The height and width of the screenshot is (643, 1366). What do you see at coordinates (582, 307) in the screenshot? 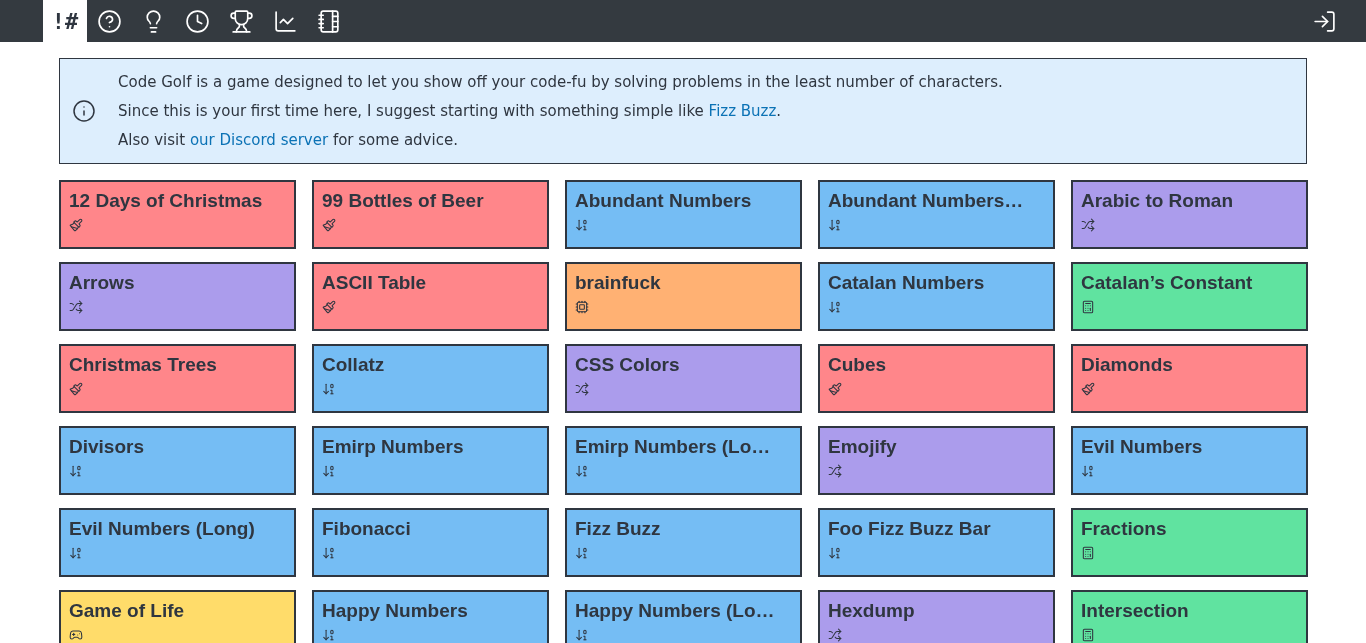
I see `chip-icon` at bounding box center [582, 307].